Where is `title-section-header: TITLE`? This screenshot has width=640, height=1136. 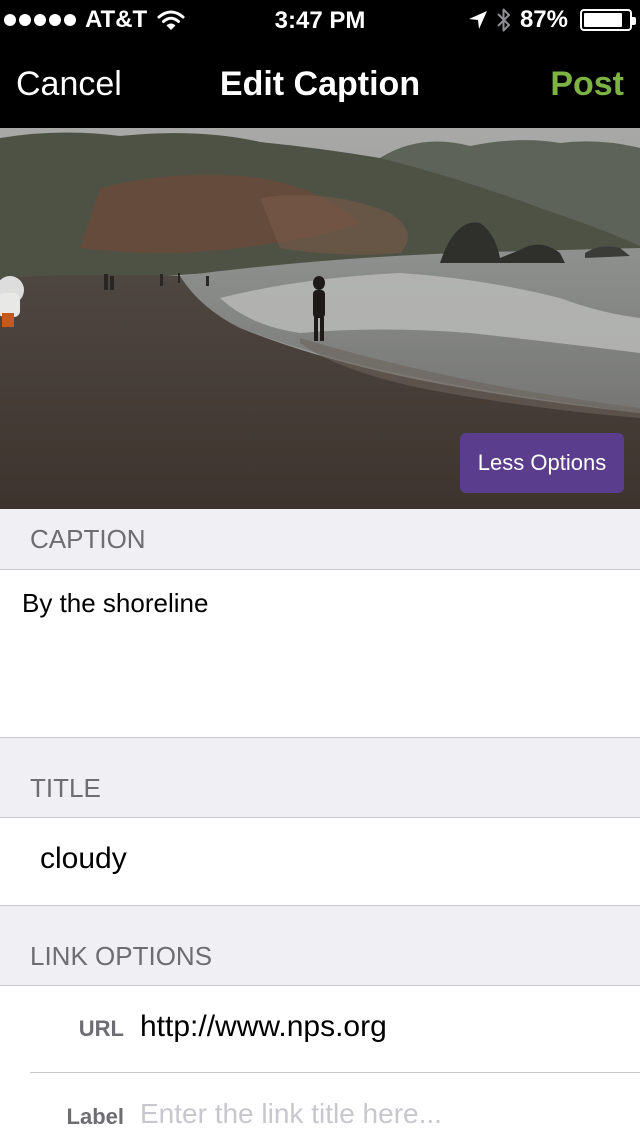
title-section-header: TITLE is located at coordinates (320, 777).